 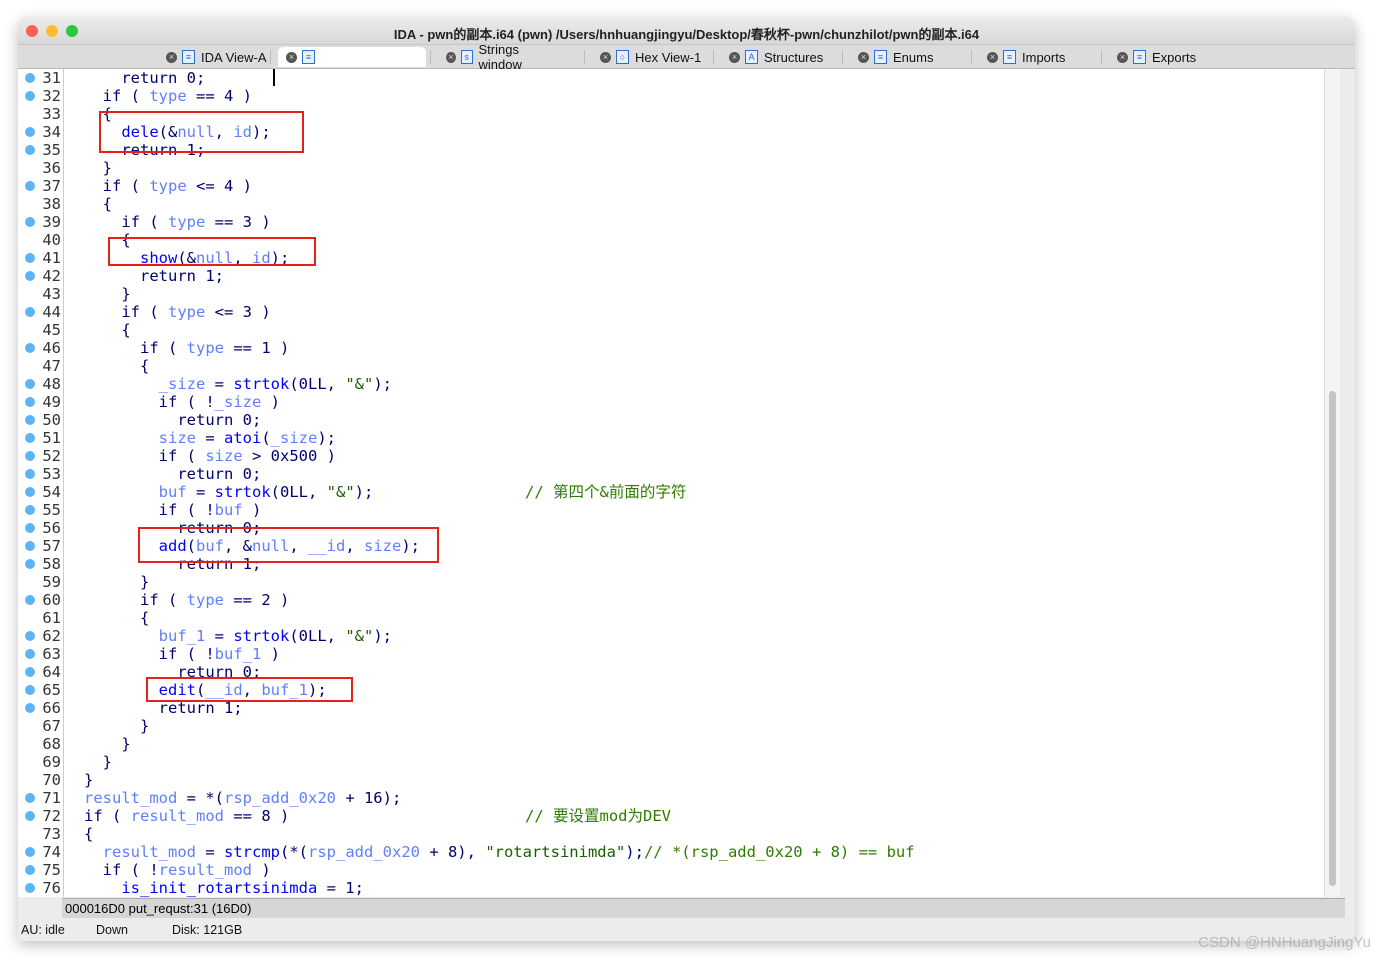 I want to click on tab-exports: × ≡ Exports, so click(x=1168, y=57).